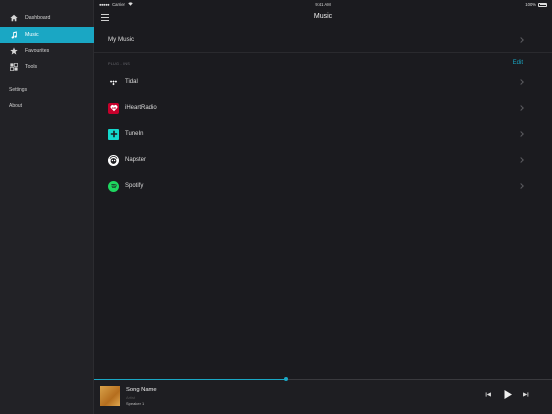 The image size is (552, 414). I want to click on service-label: Spotify, so click(134, 186).